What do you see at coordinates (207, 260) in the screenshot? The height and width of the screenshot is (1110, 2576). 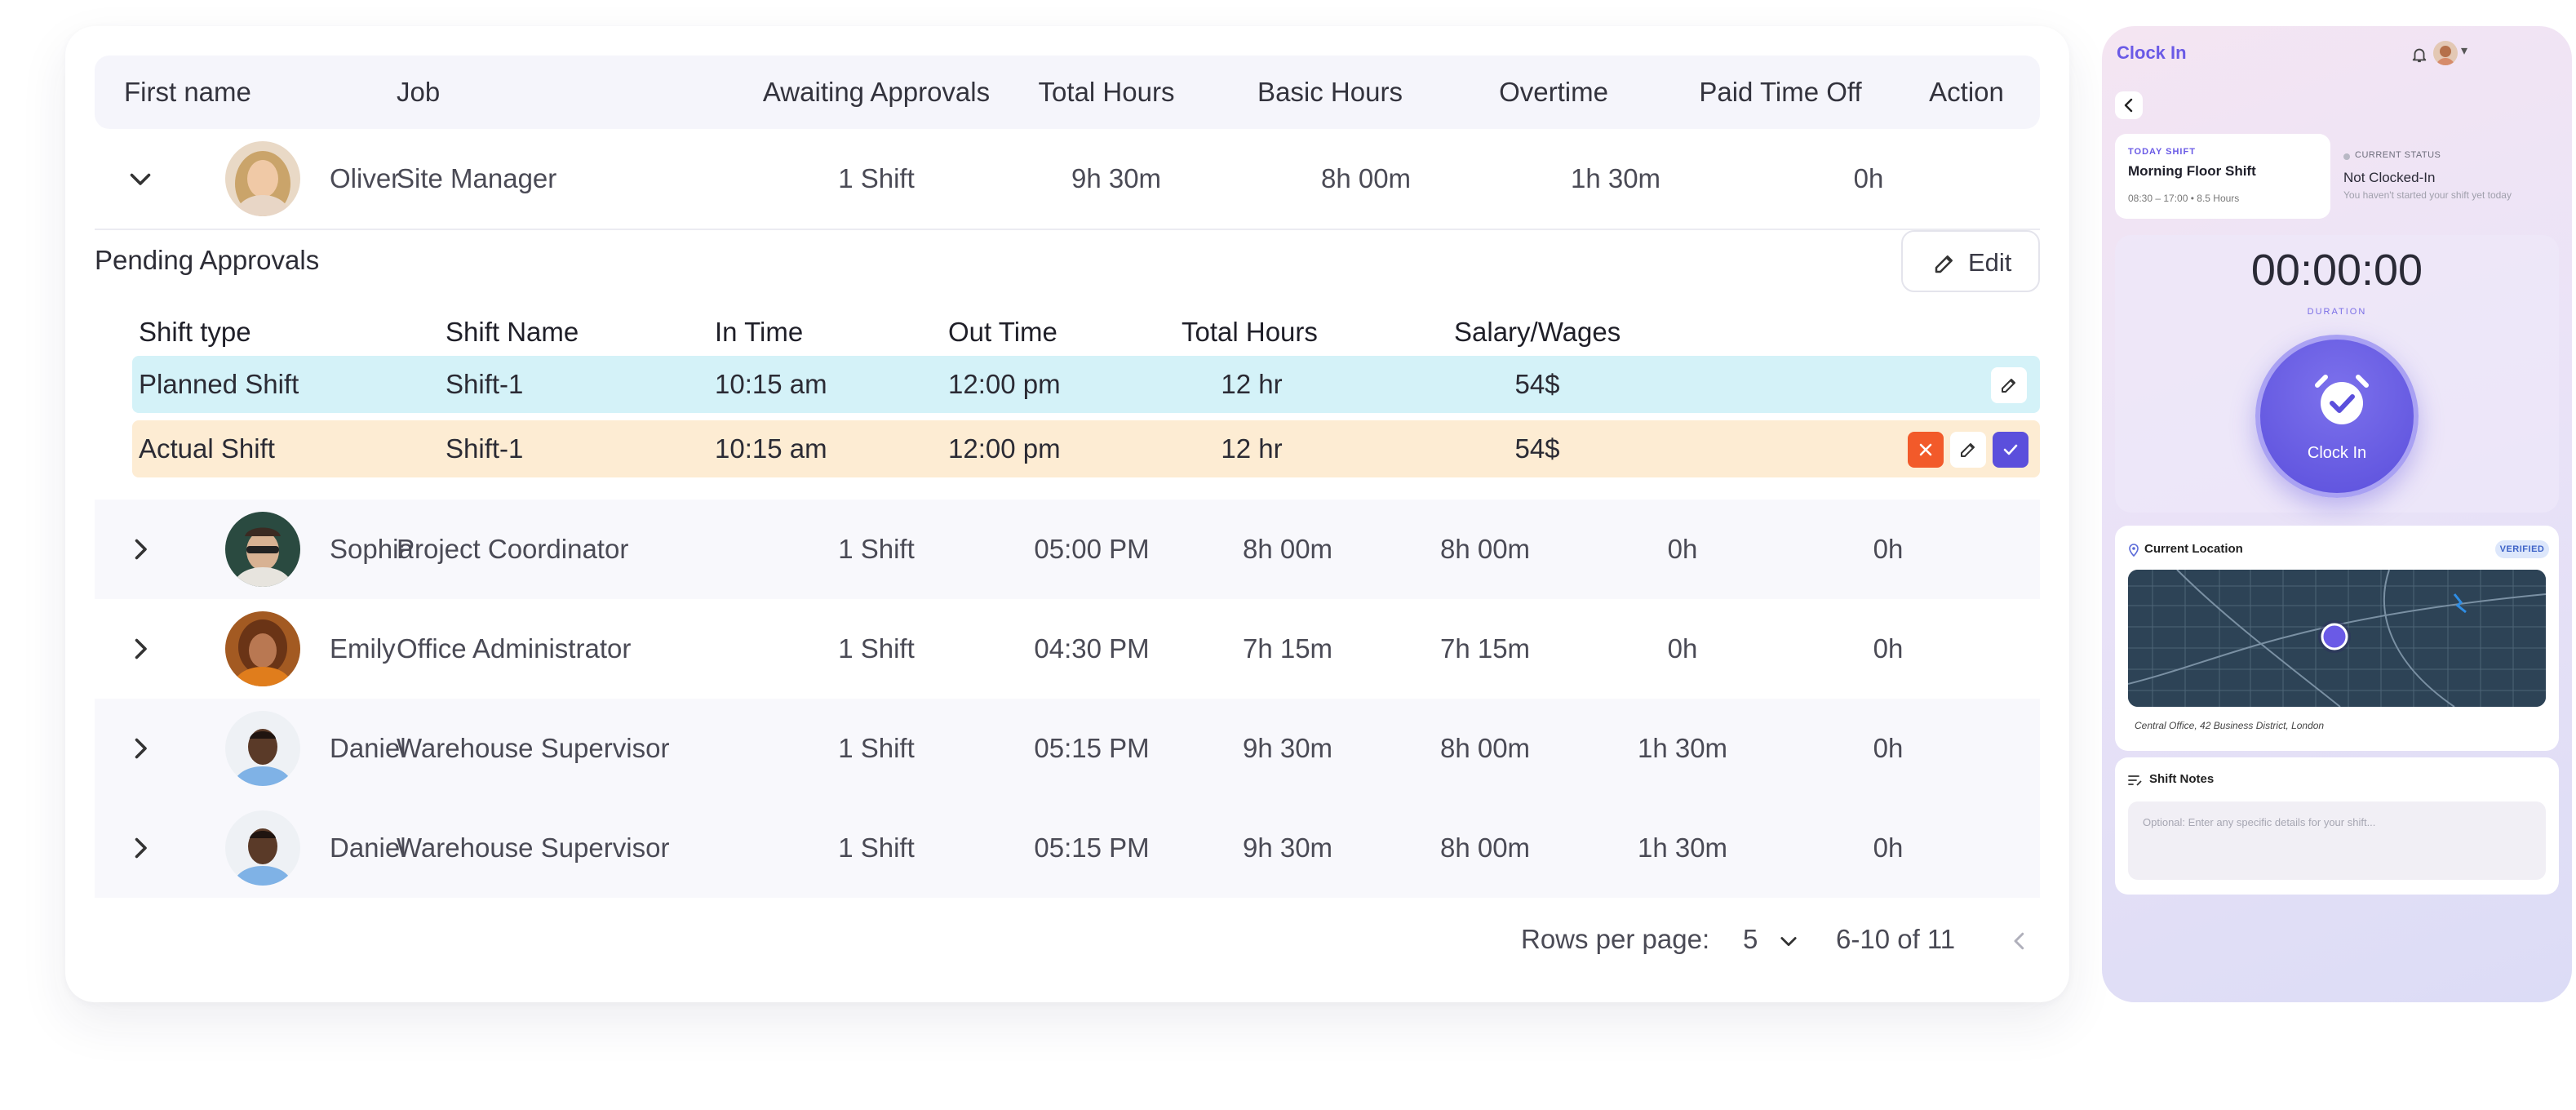 I see `pending-approvals-title: Pending Approvals` at bounding box center [207, 260].